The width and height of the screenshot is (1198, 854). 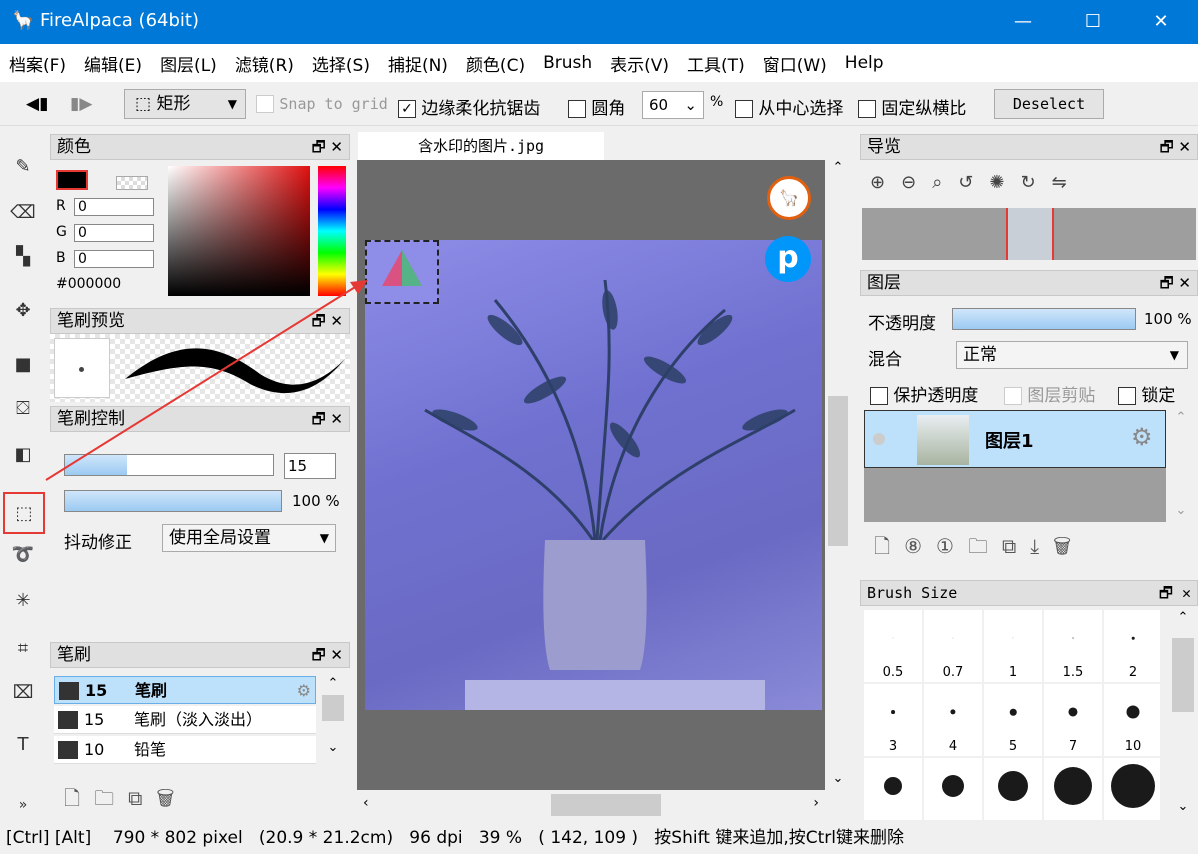 I want to click on brush-item: 10 铅笔, so click(x=185, y=750).